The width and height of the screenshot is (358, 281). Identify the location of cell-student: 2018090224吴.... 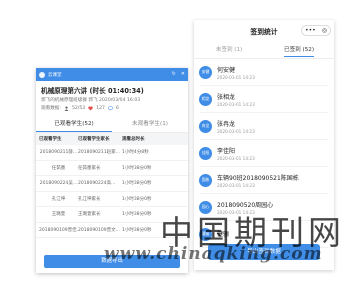
(58, 184).